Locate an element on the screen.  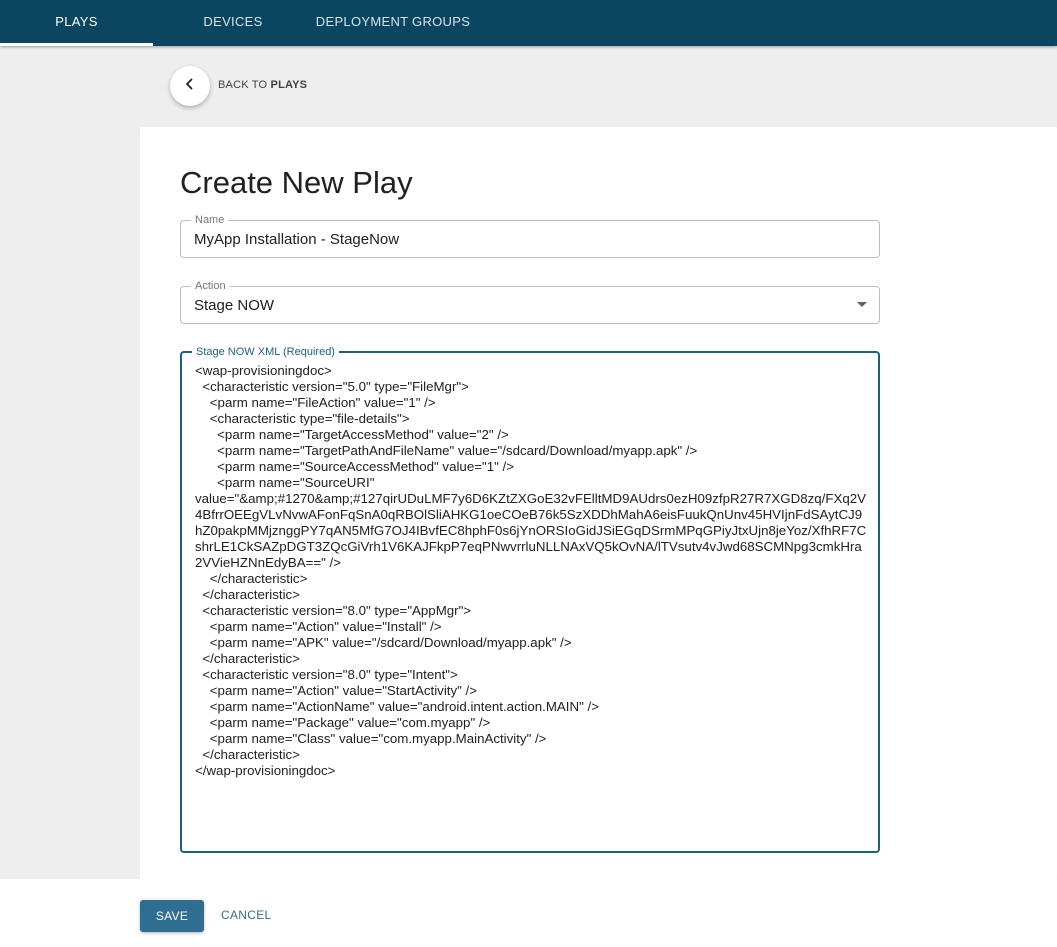
cancel-button: CANCEL is located at coordinates (246, 915).